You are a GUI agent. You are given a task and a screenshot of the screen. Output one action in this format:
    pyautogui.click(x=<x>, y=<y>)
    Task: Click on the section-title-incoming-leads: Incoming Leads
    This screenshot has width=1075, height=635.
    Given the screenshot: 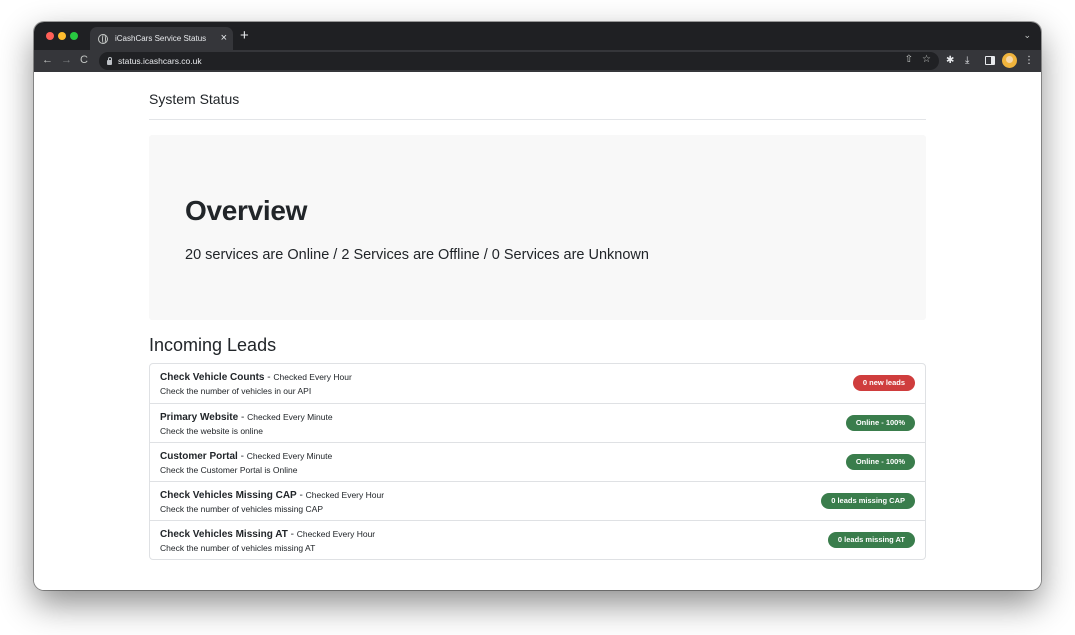 What is the action you would take?
    pyautogui.click(x=213, y=345)
    